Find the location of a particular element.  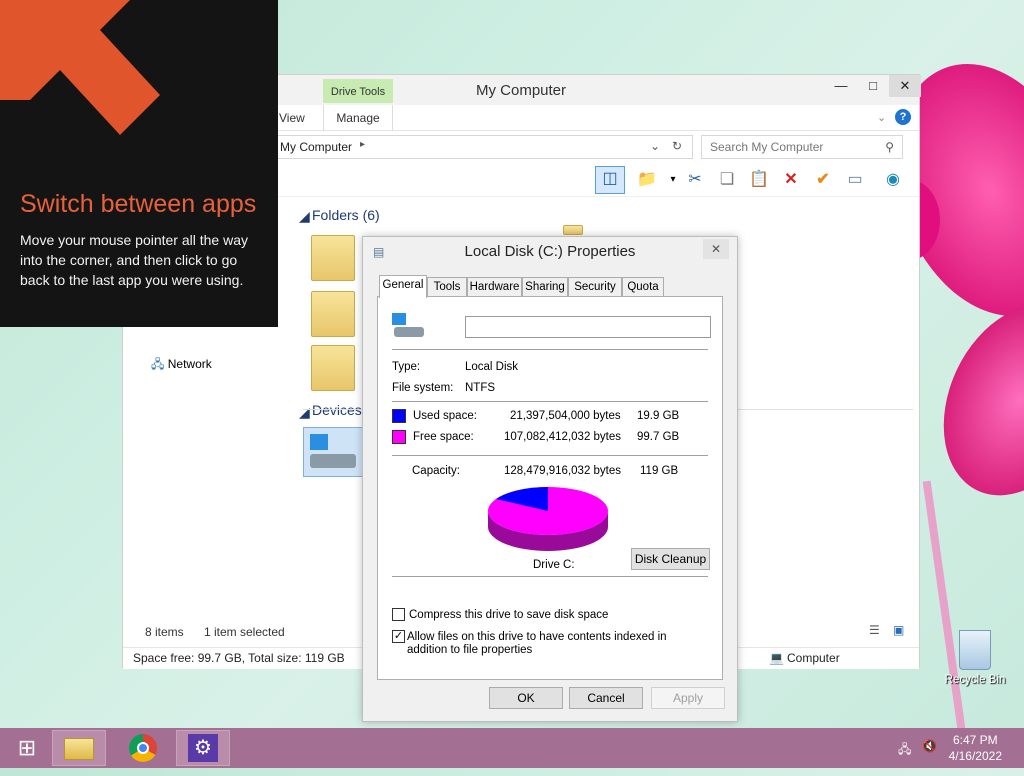

type-label: Type: is located at coordinates (406, 367).